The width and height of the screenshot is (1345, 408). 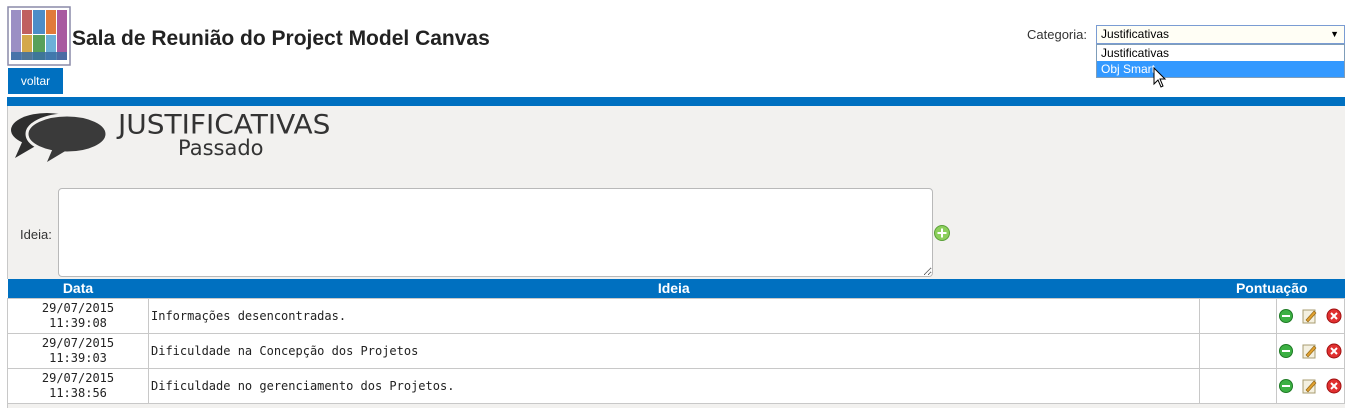 I want to click on speech-bubbles-icon, so click(x=60, y=137).